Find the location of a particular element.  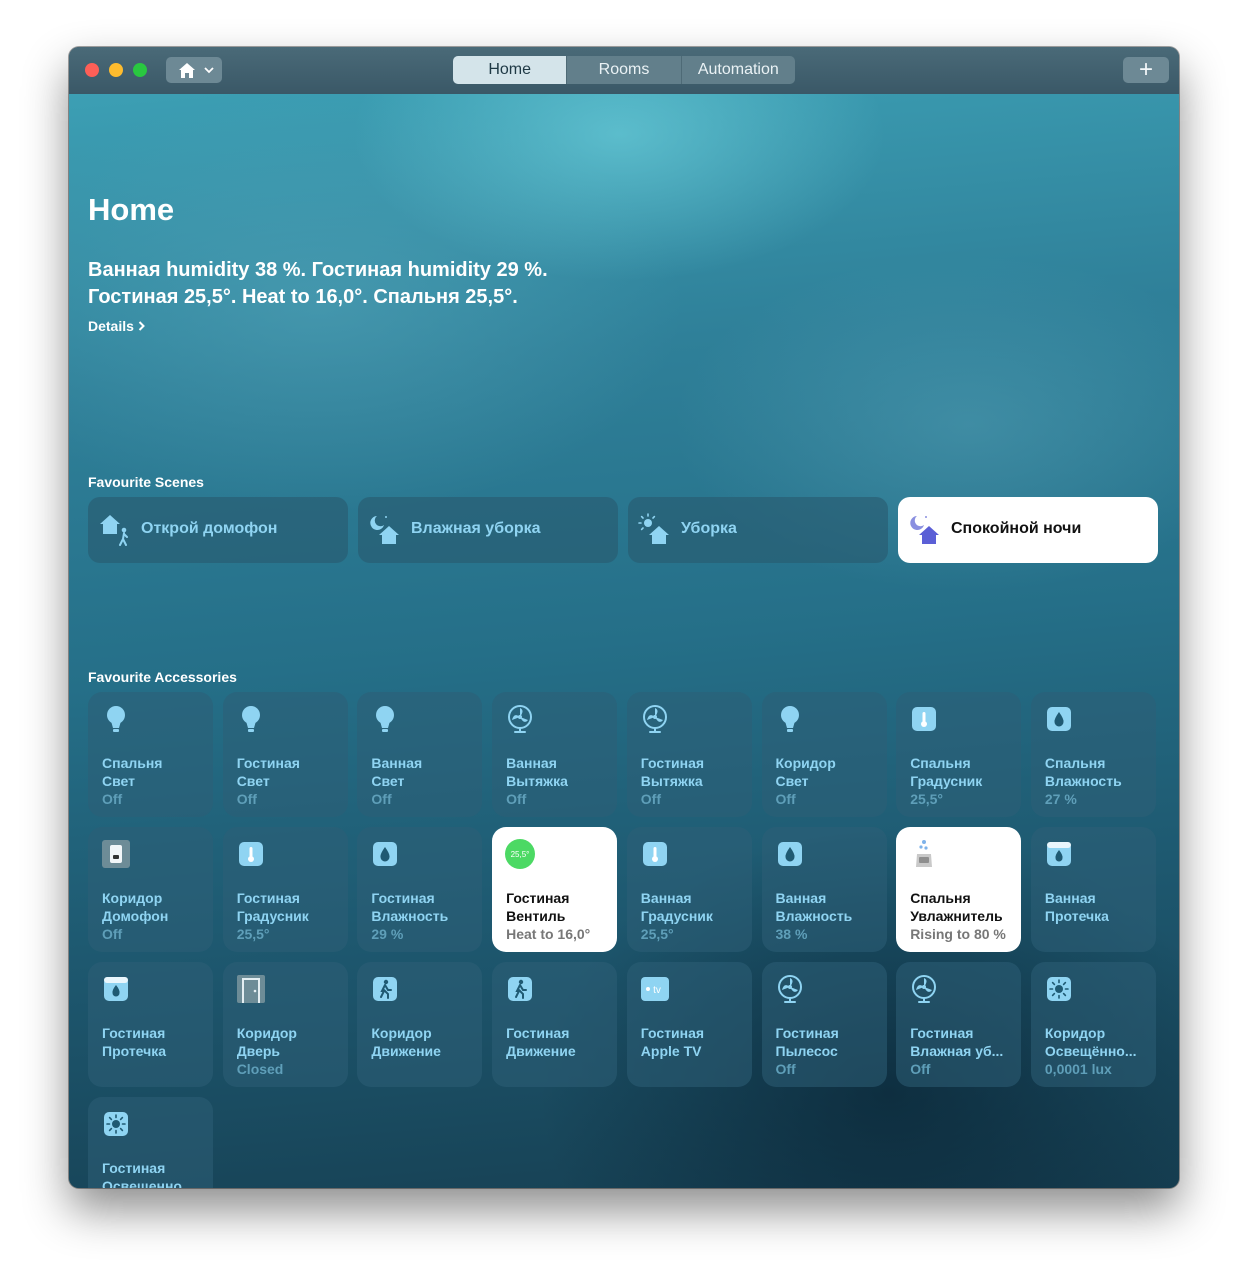

house-moon-icon is located at coordinates (925, 530).